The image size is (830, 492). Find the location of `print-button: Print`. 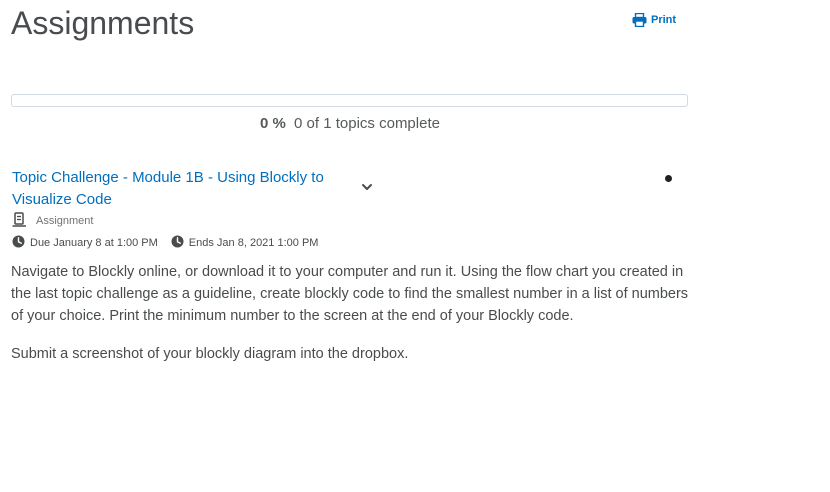

print-button: Print is located at coordinates (654, 20).